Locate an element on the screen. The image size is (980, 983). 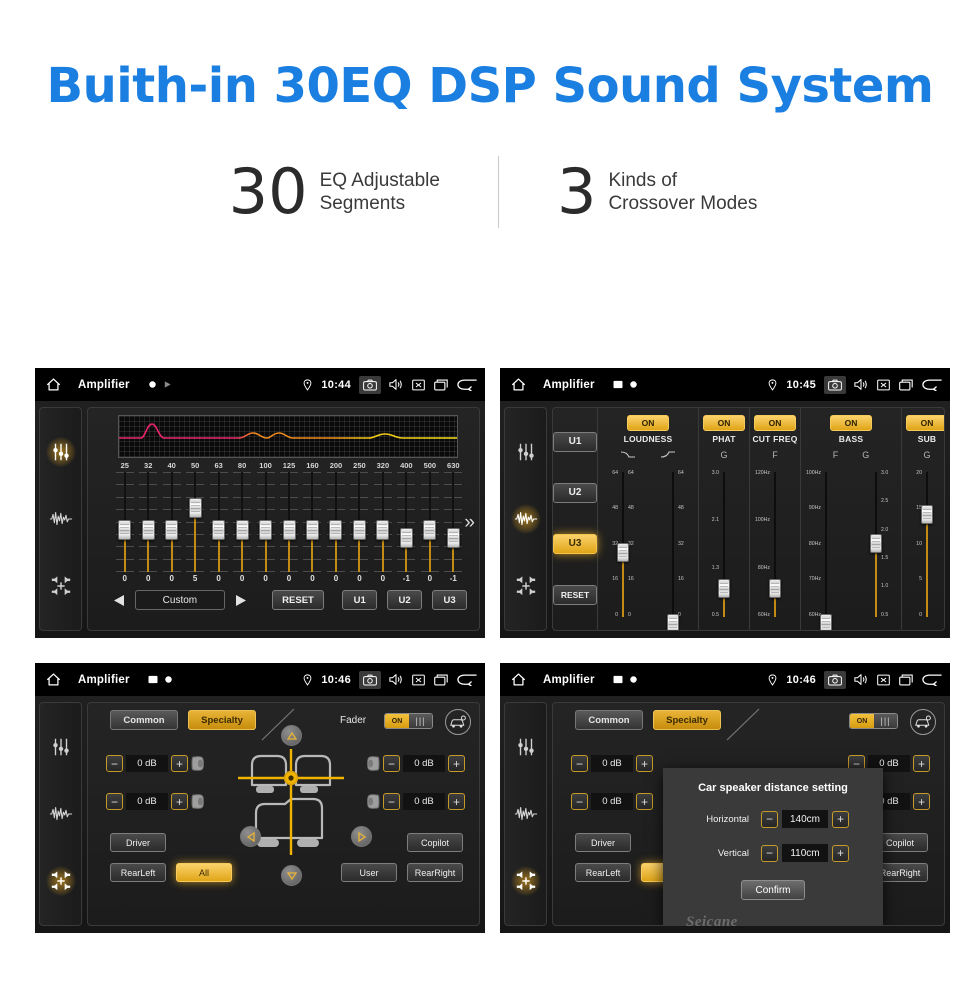
crossover-slider: 120Hz 100Hz 80Hz 60Hz is located at coordinates (775, 543).